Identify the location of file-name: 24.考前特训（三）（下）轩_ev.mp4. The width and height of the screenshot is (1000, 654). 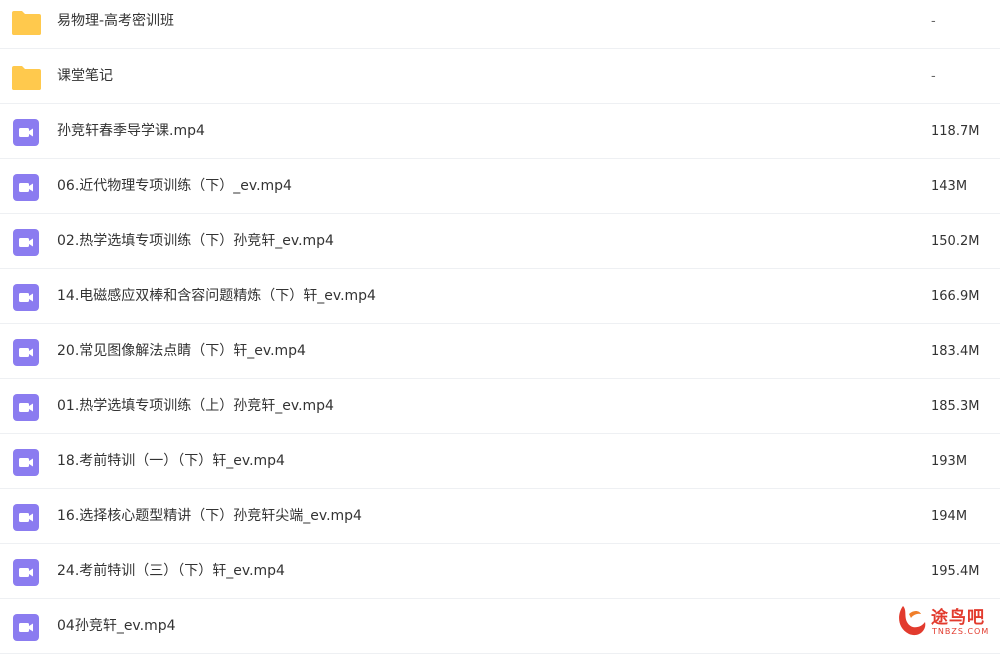
(171, 571).